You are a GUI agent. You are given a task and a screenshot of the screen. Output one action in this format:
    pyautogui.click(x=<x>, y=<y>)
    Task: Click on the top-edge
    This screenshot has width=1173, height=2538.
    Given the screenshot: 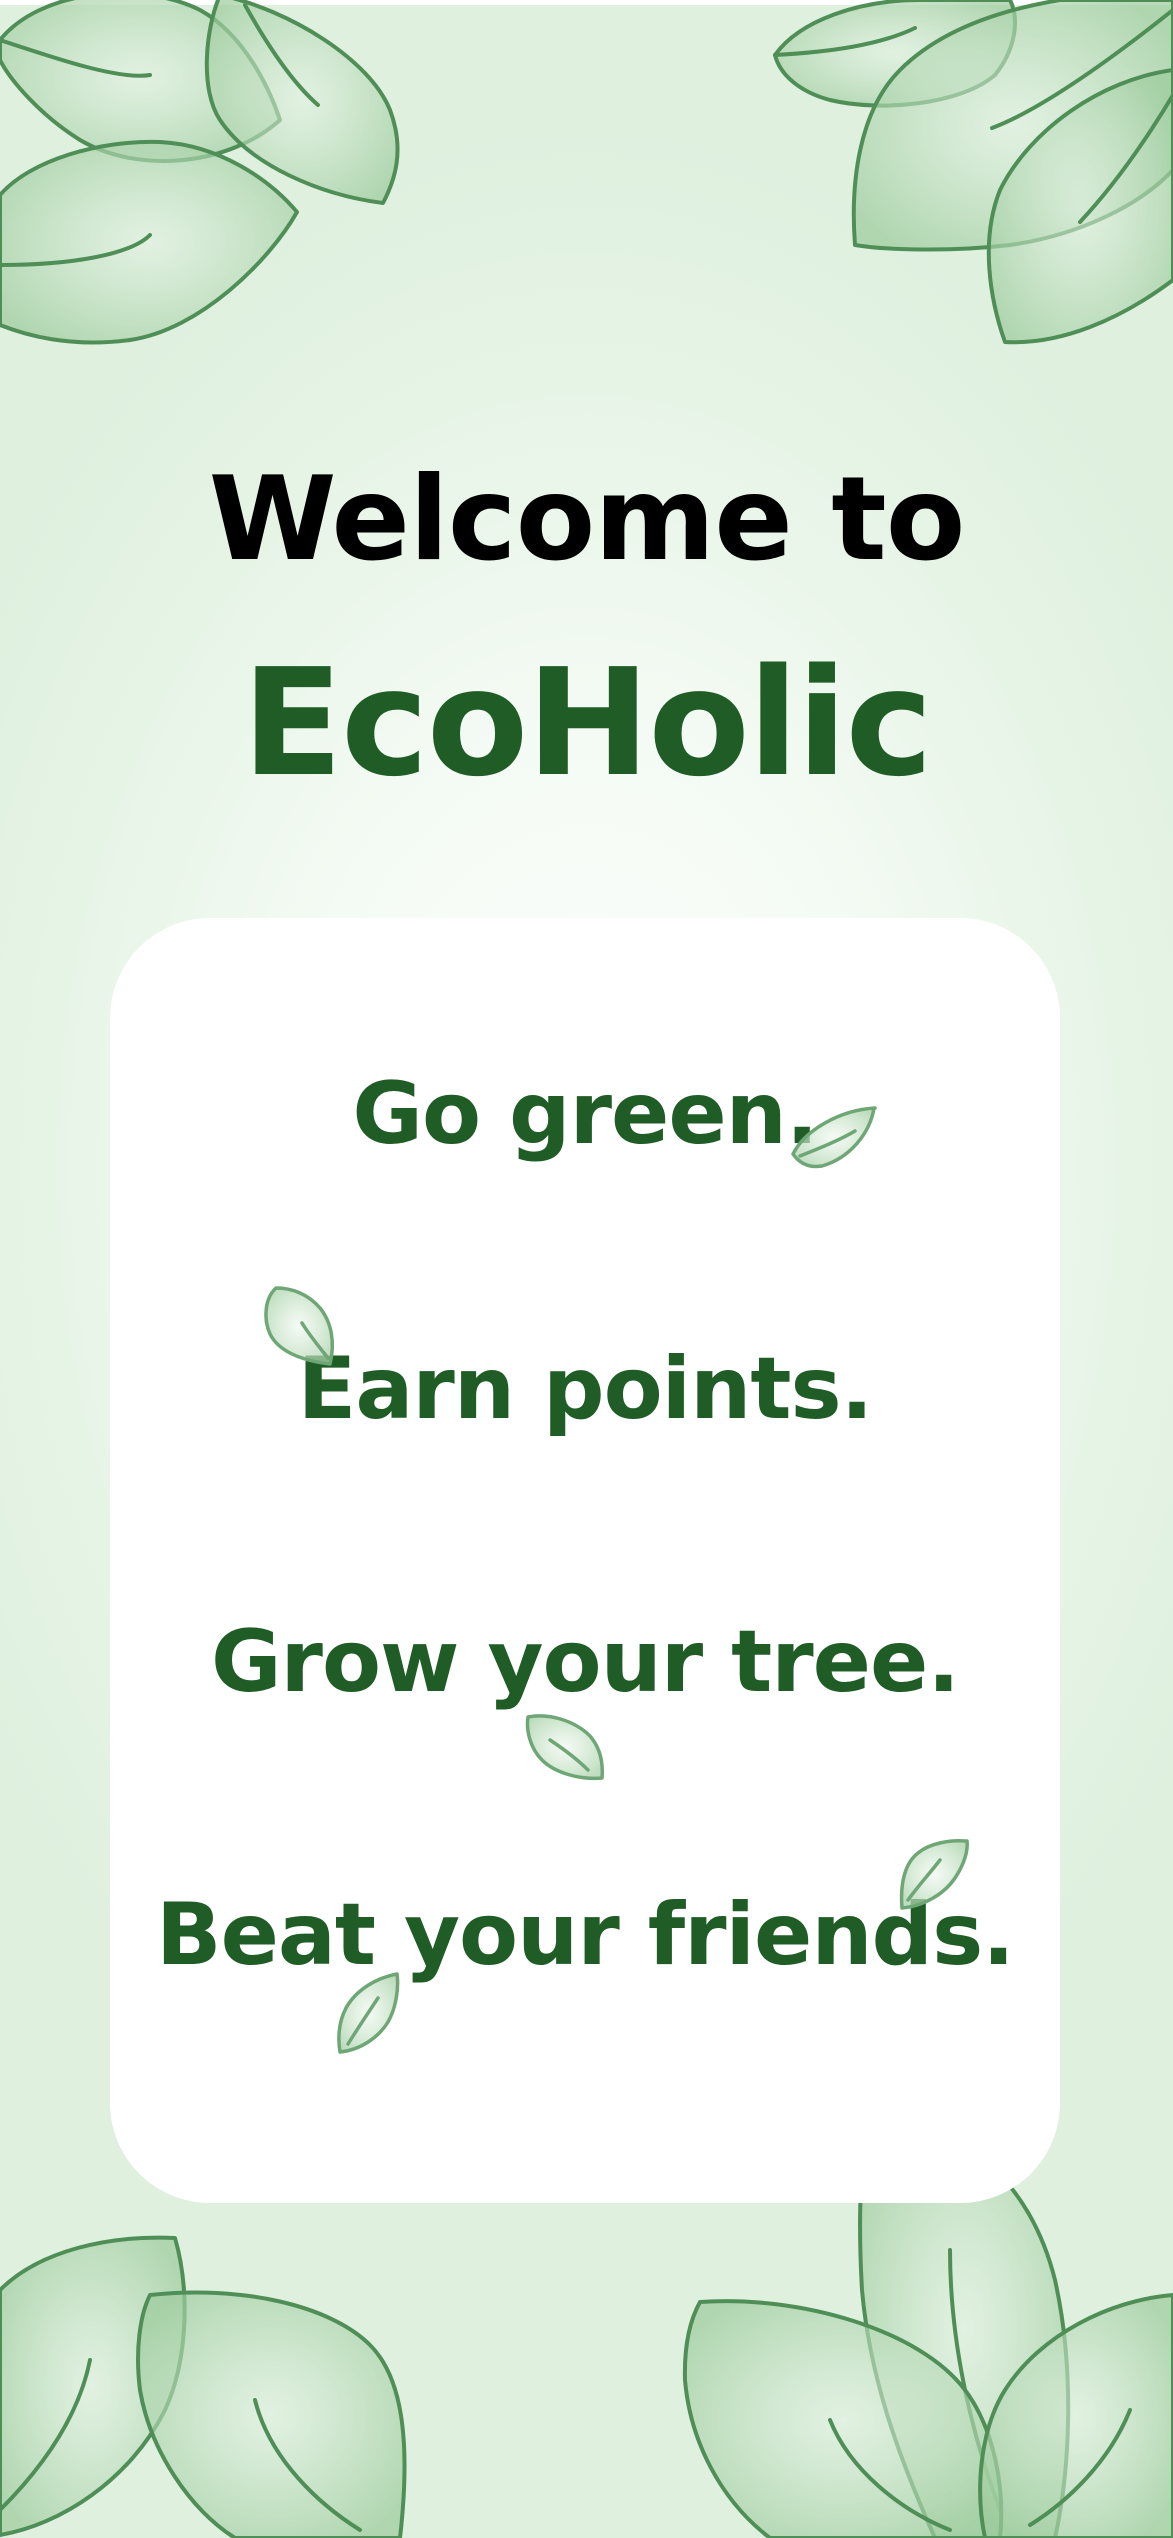 What is the action you would take?
    pyautogui.click(x=586, y=2)
    